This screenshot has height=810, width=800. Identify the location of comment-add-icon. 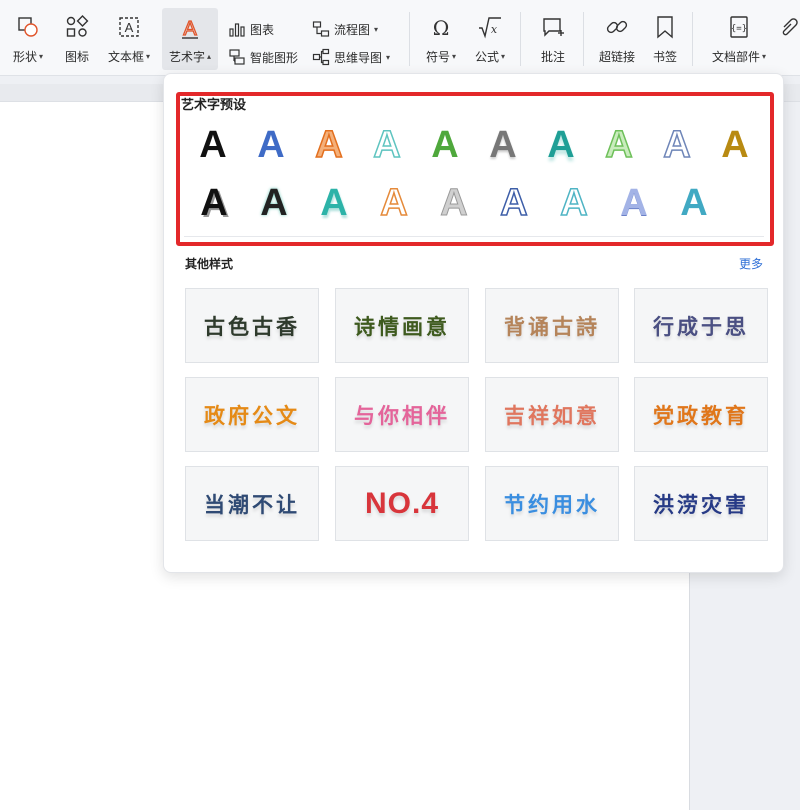
(553, 27).